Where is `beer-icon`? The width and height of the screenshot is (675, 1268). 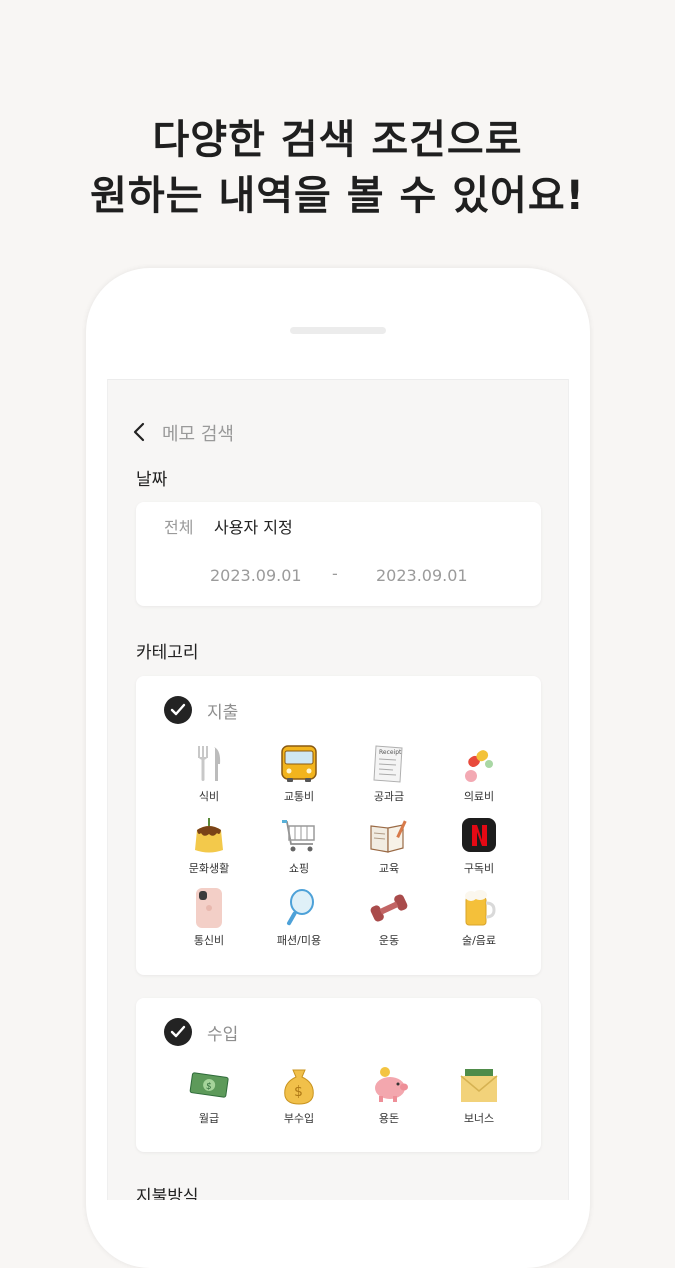 beer-icon is located at coordinates (479, 908).